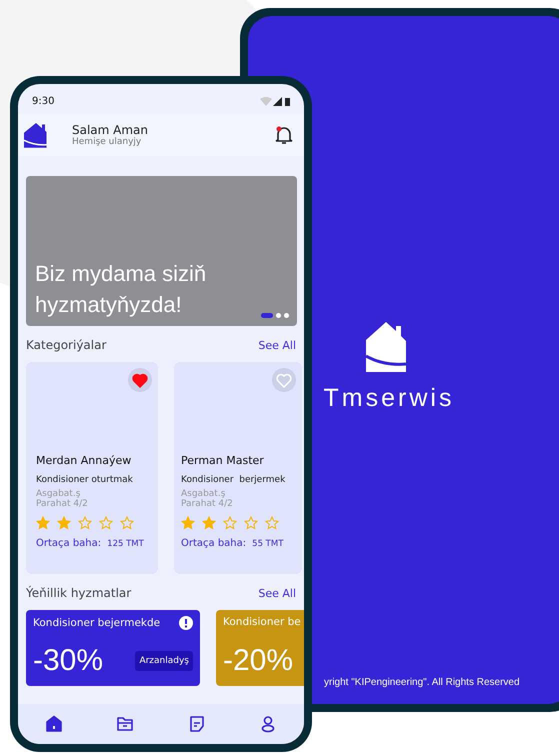  I want to click on document-icon, so click(197, 724).